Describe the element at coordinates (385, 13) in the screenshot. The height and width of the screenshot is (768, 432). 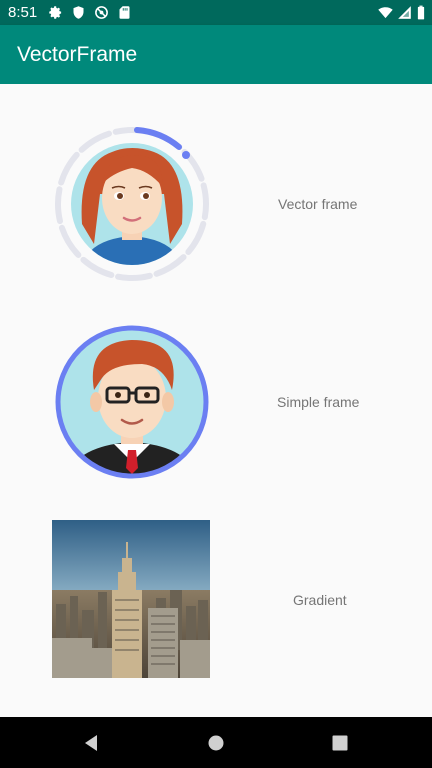
I see `wifi-icon` at that location.